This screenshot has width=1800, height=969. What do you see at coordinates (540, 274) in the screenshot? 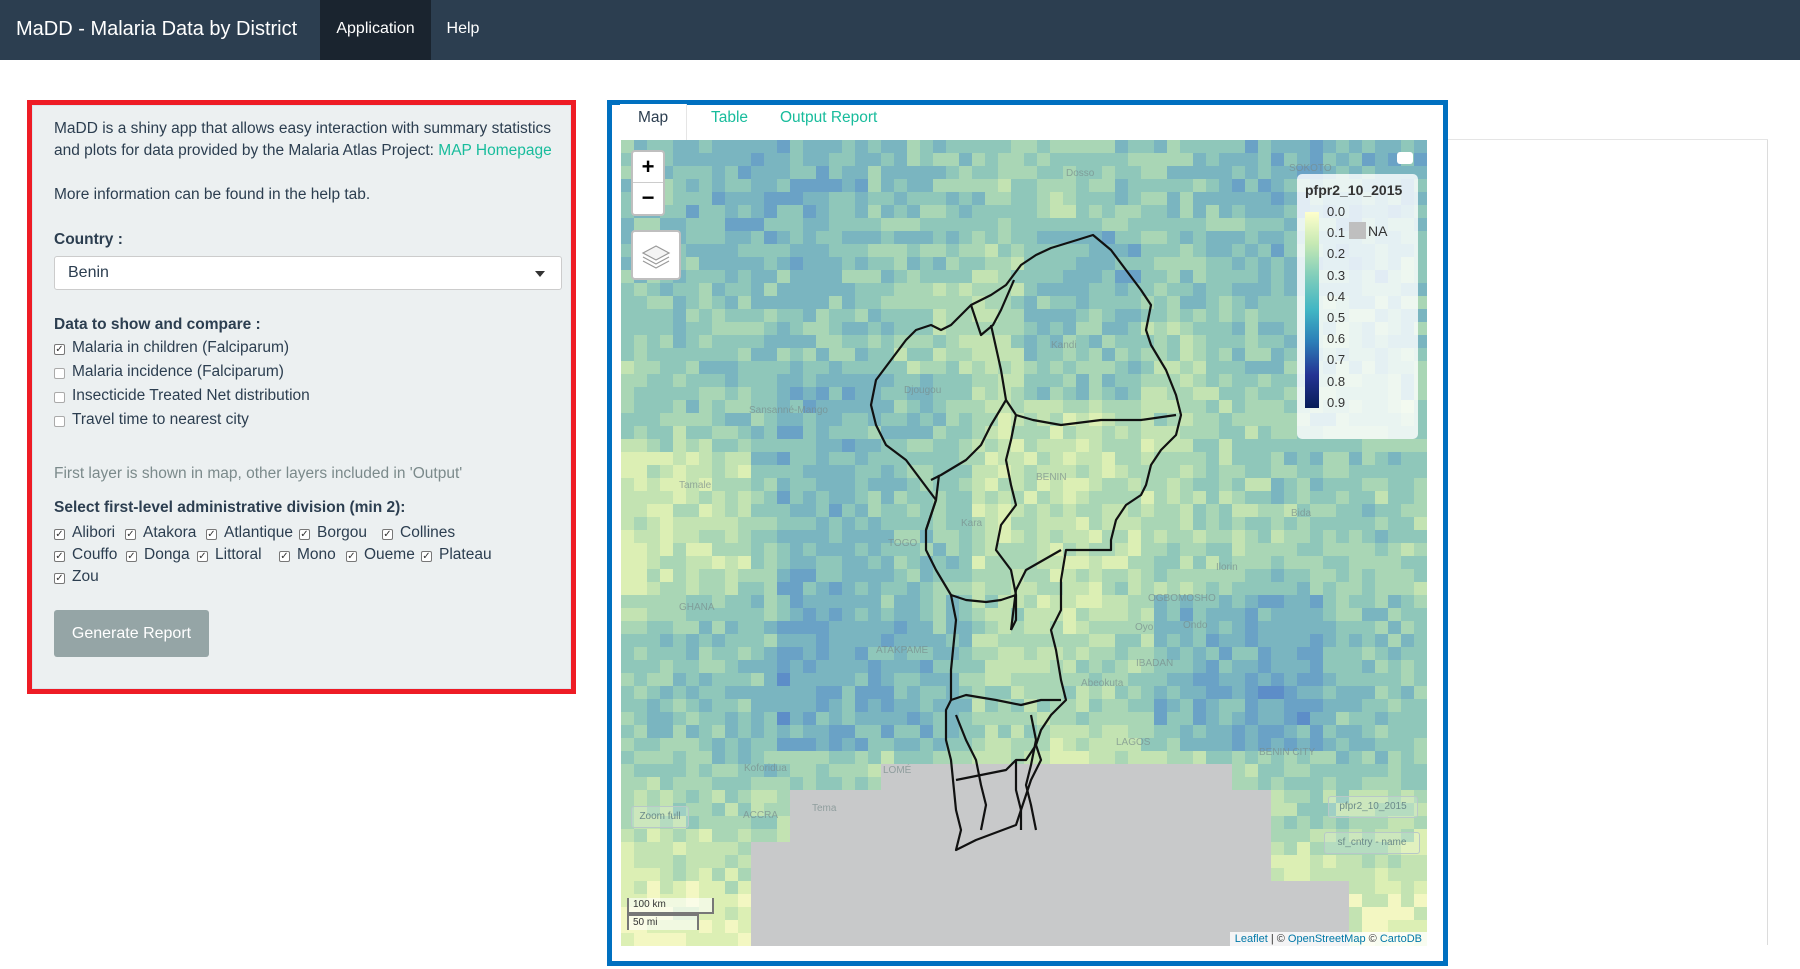
I see `chevron-down-icon` at bounding box center [540, 274].